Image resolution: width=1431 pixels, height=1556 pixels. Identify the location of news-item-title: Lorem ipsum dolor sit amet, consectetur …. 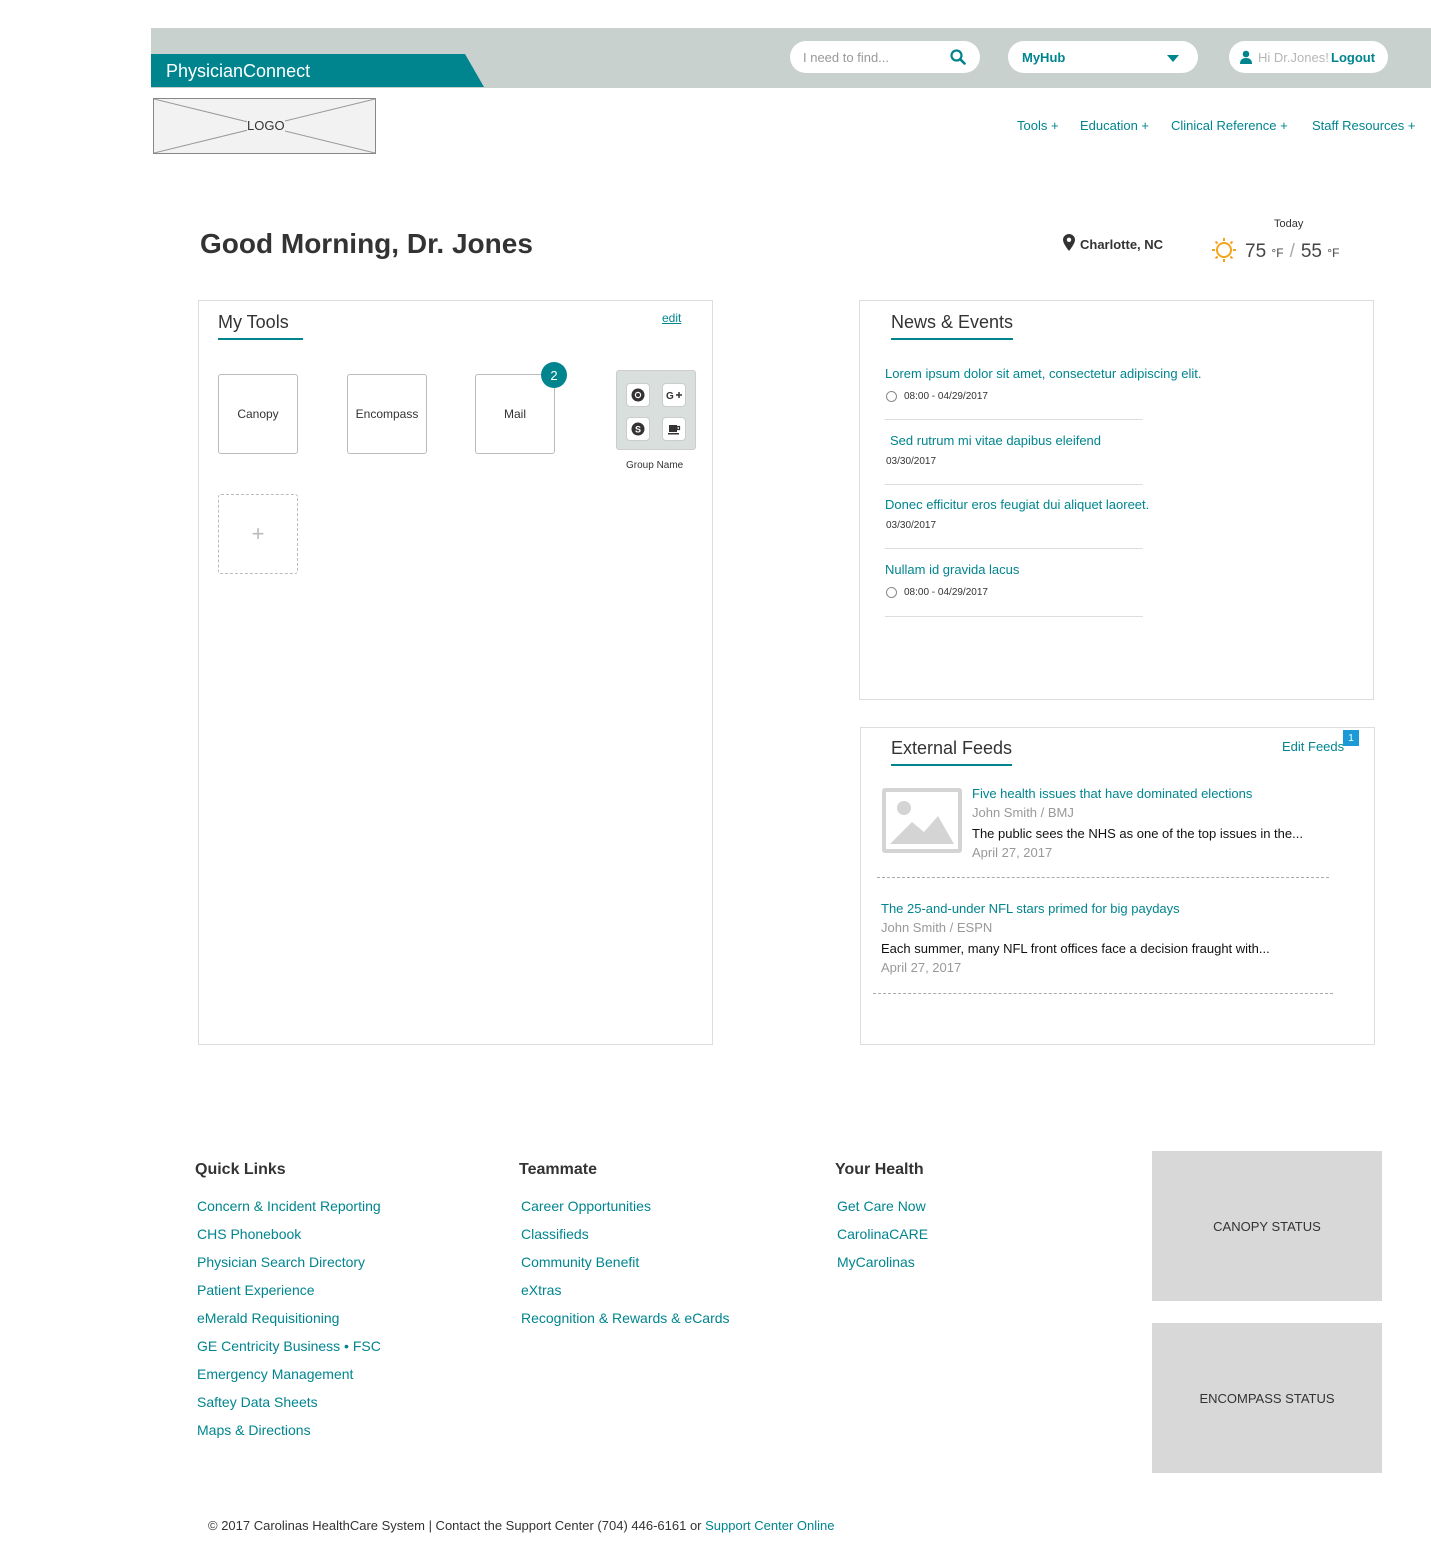
(1043, 373).